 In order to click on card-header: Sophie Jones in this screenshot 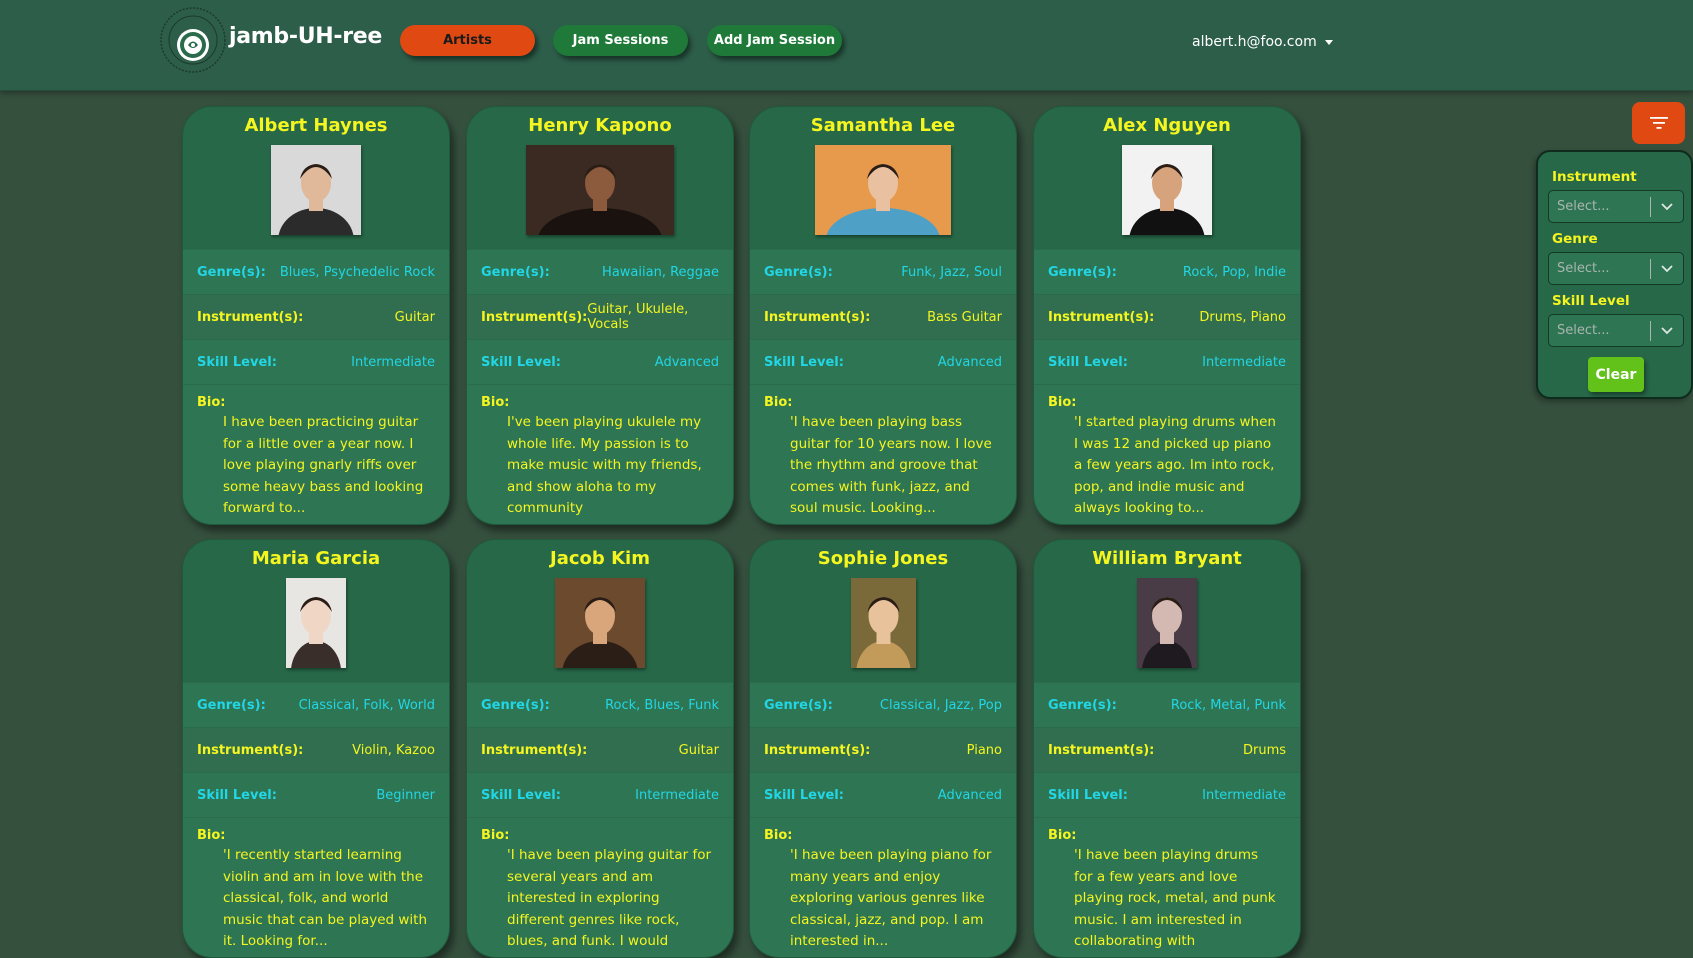, I will do `click(883, 615)`.